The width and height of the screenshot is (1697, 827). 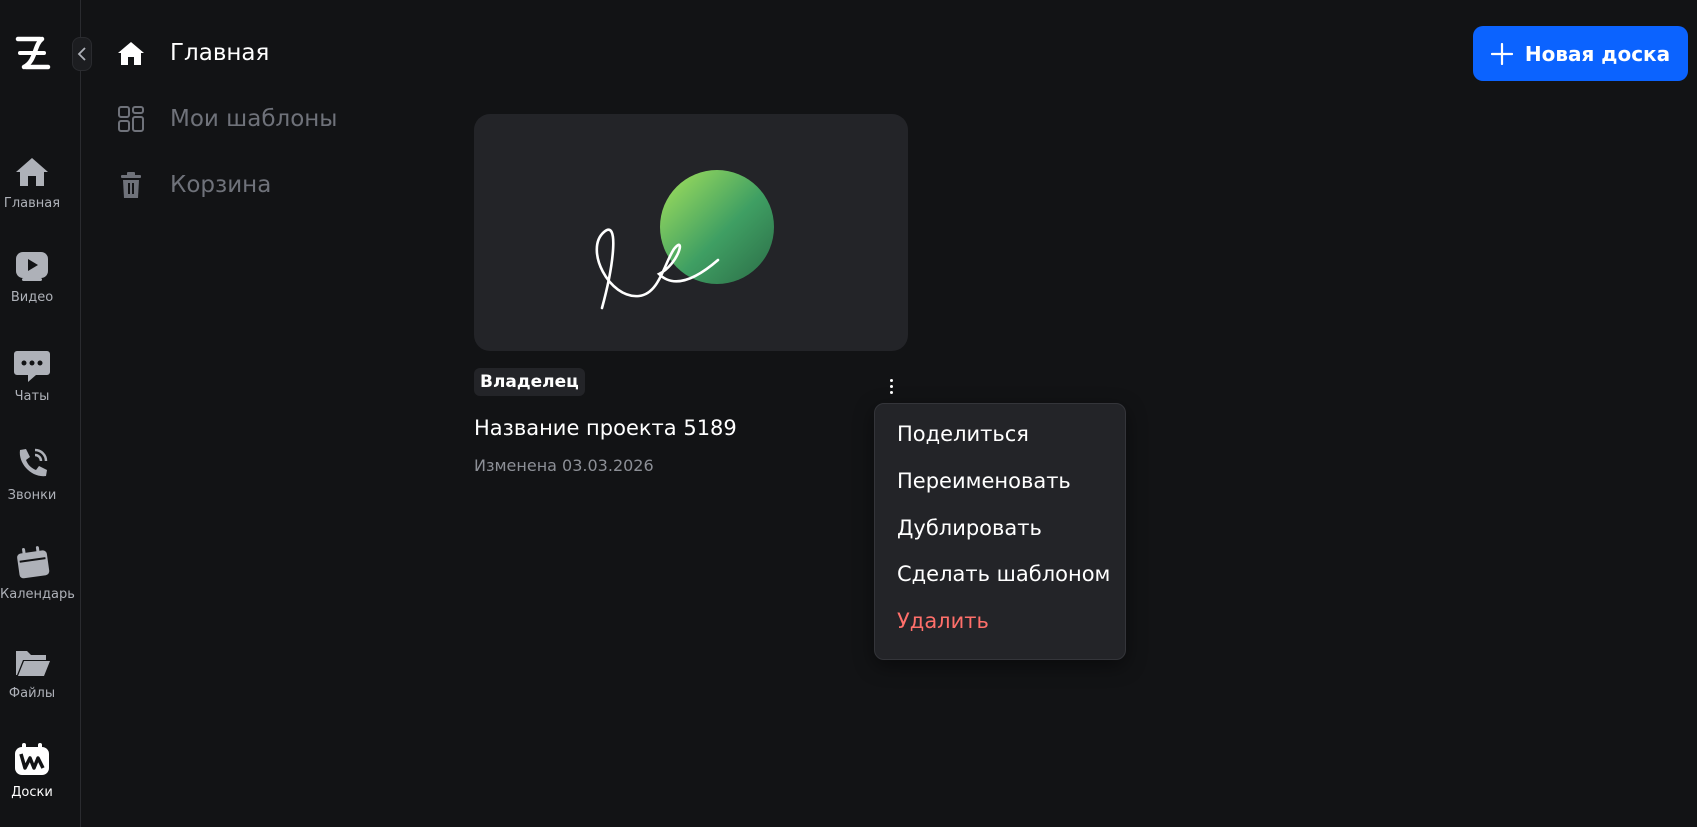 I want to click on rail-item-boards: Доски, so click(x=32, y=770).